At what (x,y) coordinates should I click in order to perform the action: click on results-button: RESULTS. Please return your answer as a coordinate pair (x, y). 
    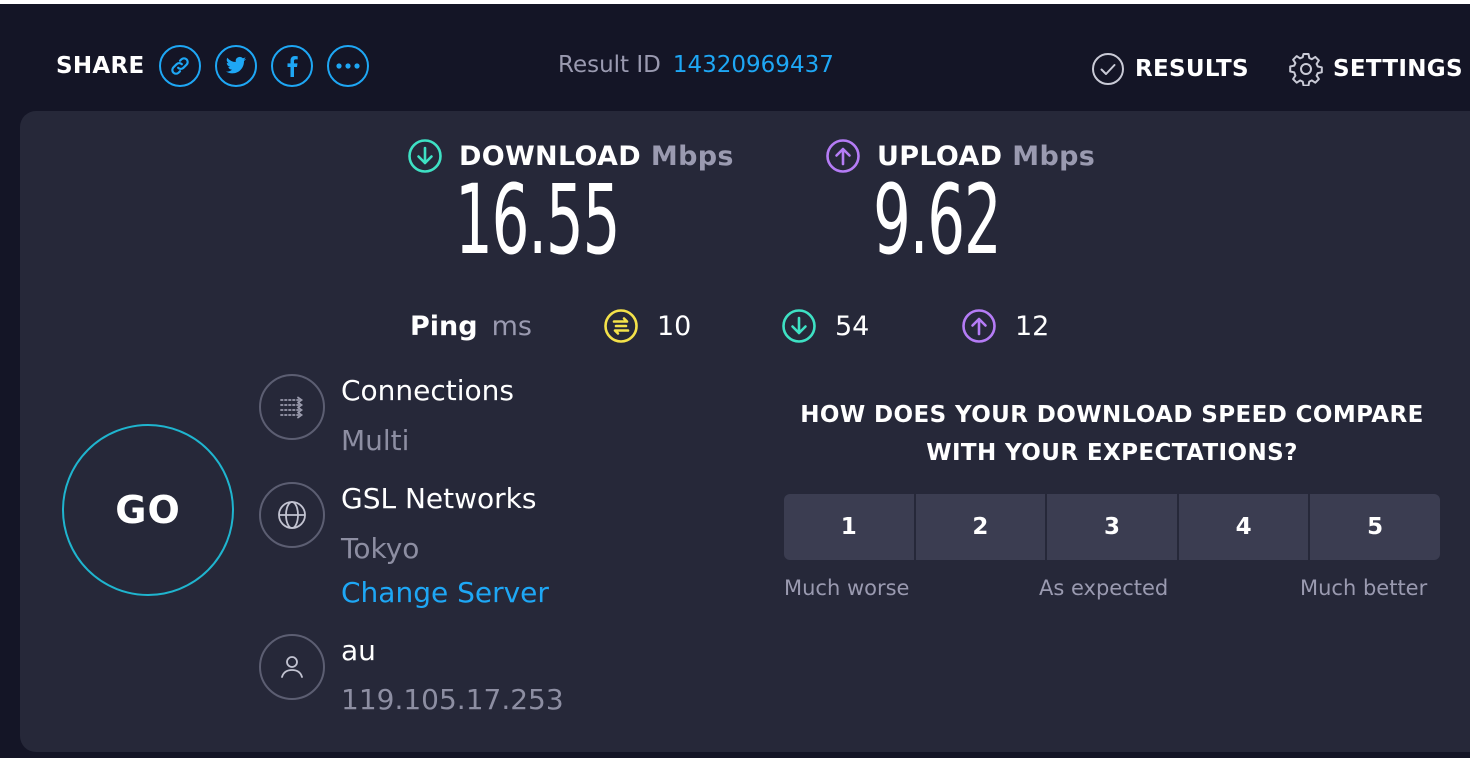
    Looking at the image, I should click on (1170, 69).